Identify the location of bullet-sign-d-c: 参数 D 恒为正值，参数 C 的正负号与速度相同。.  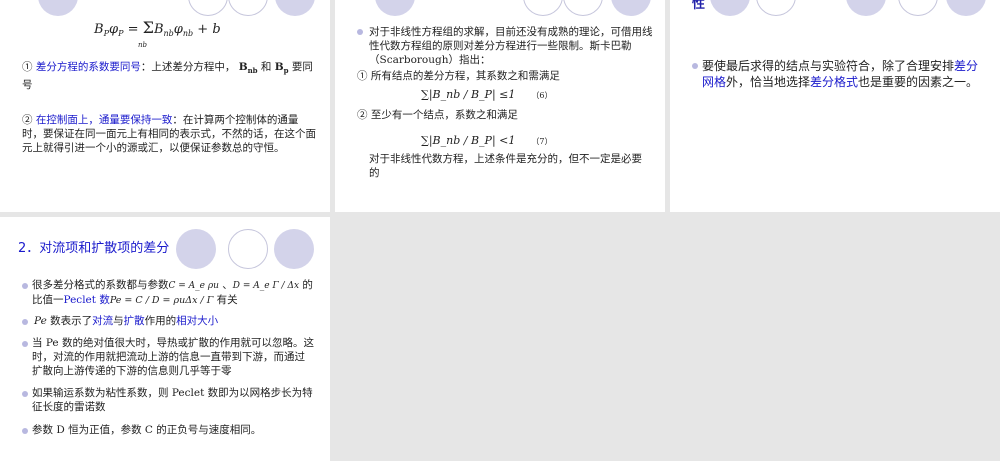
(147, 430).